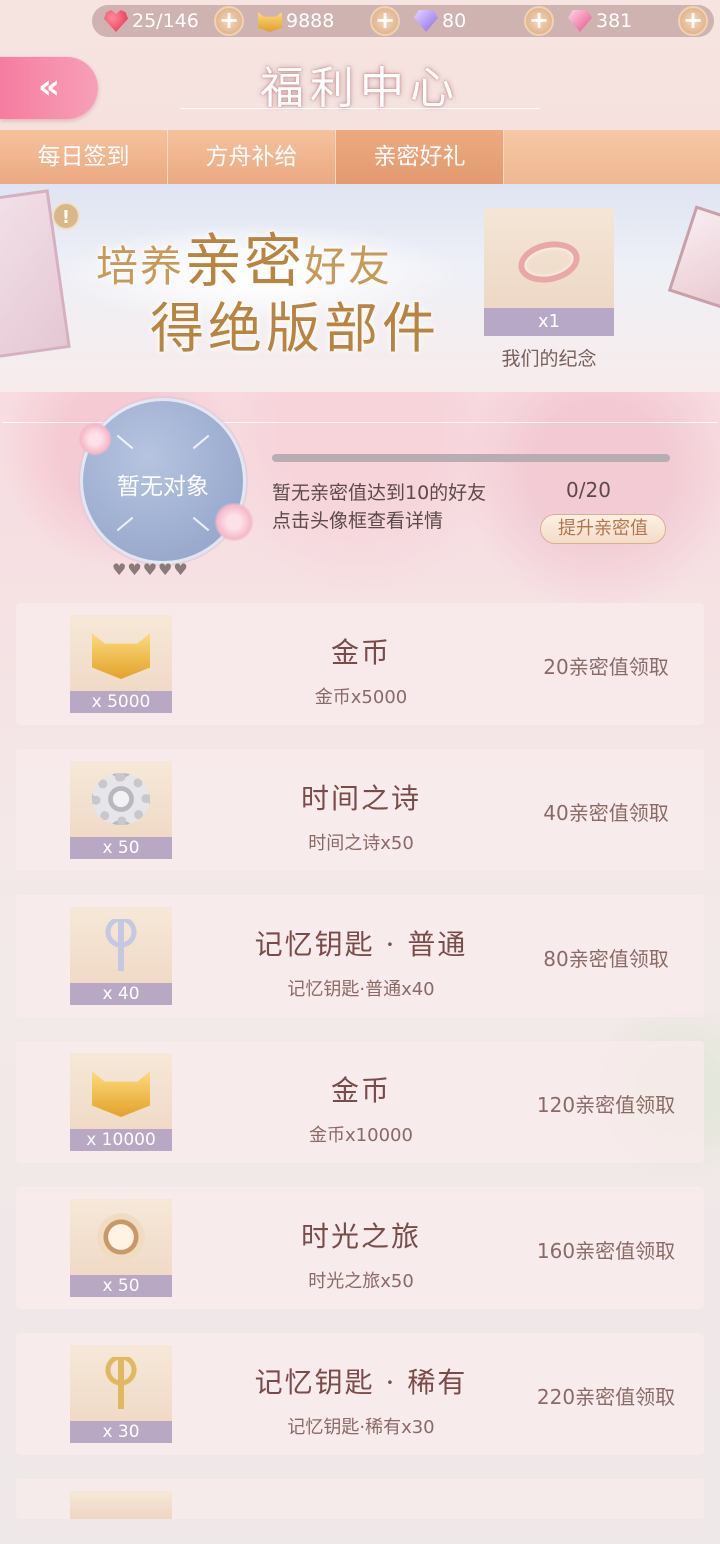  What do you see at coordinates (403, 21) in the screenshot?
I see `resource-bar: 25/146 + 9888 + 80 + 381 +` at bounding box center [403, 21].